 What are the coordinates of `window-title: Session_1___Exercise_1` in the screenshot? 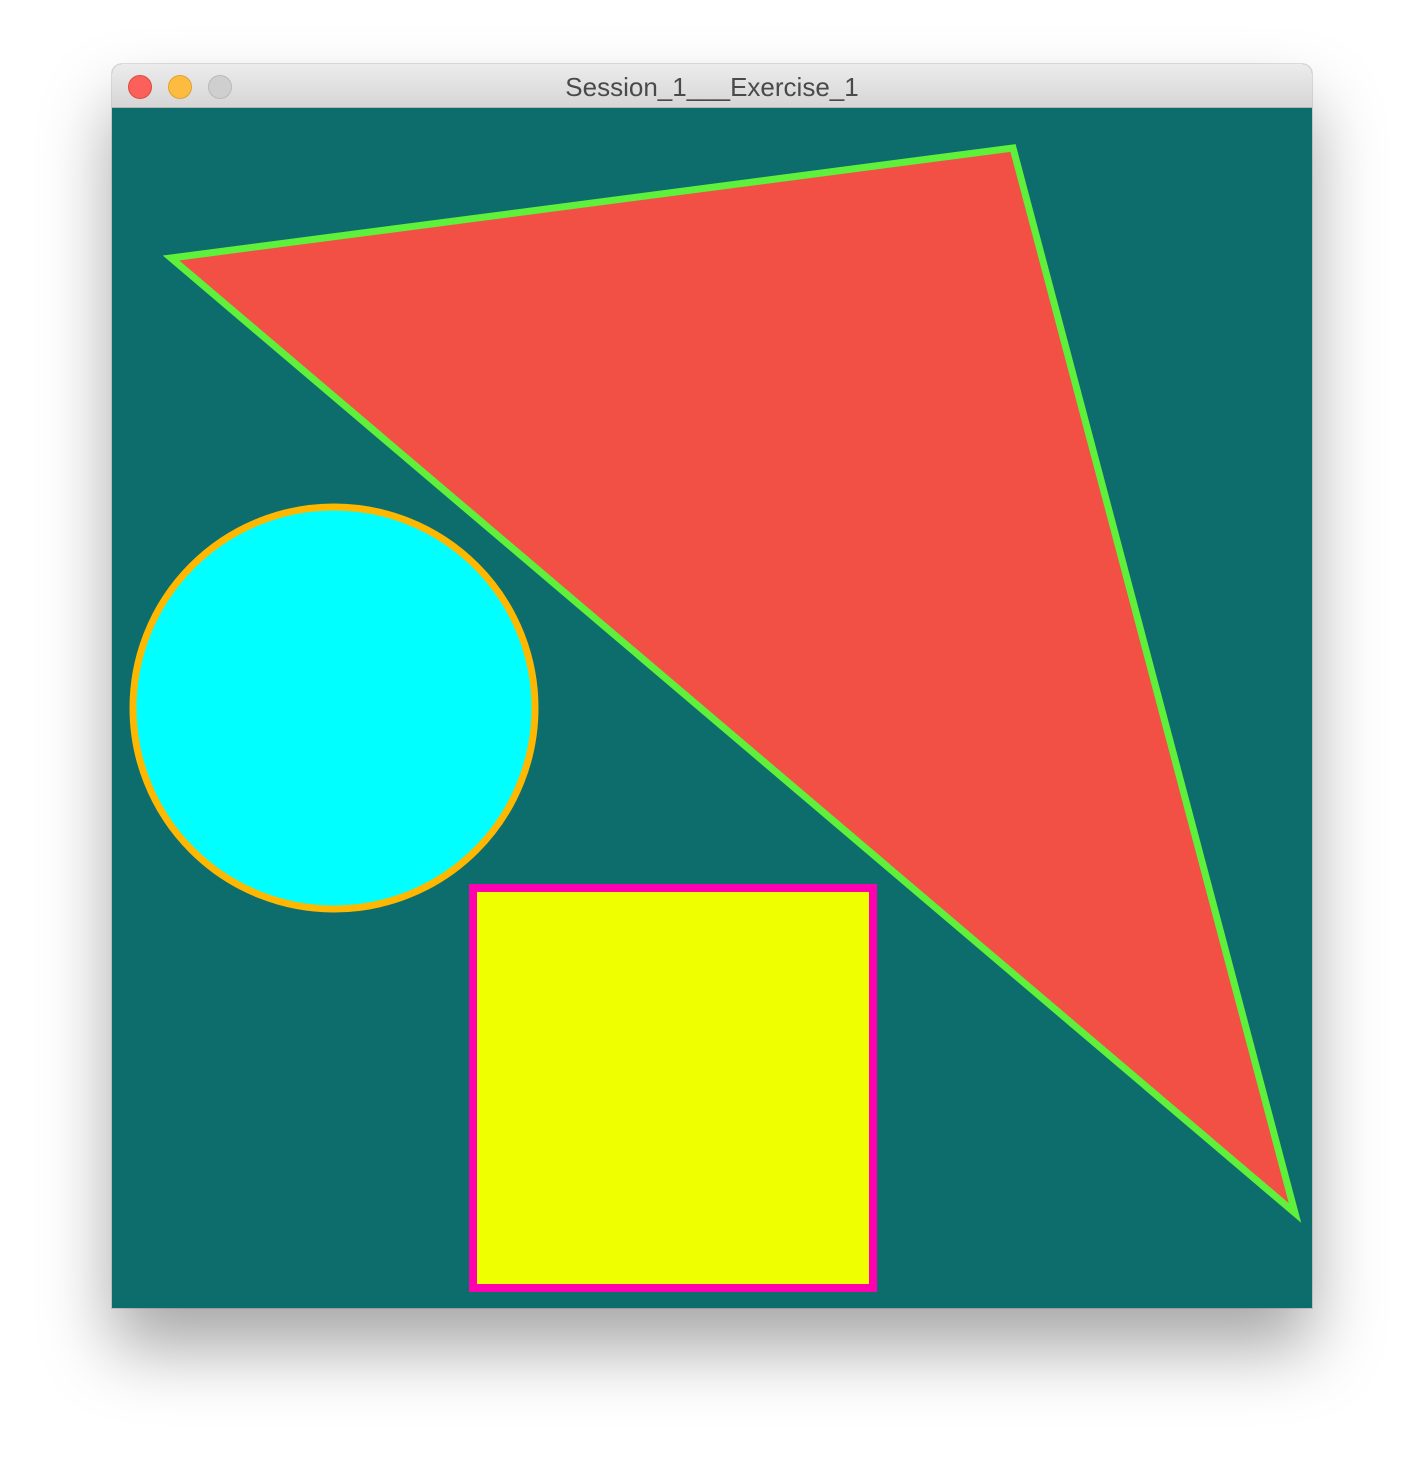 It's located at (712, 87).